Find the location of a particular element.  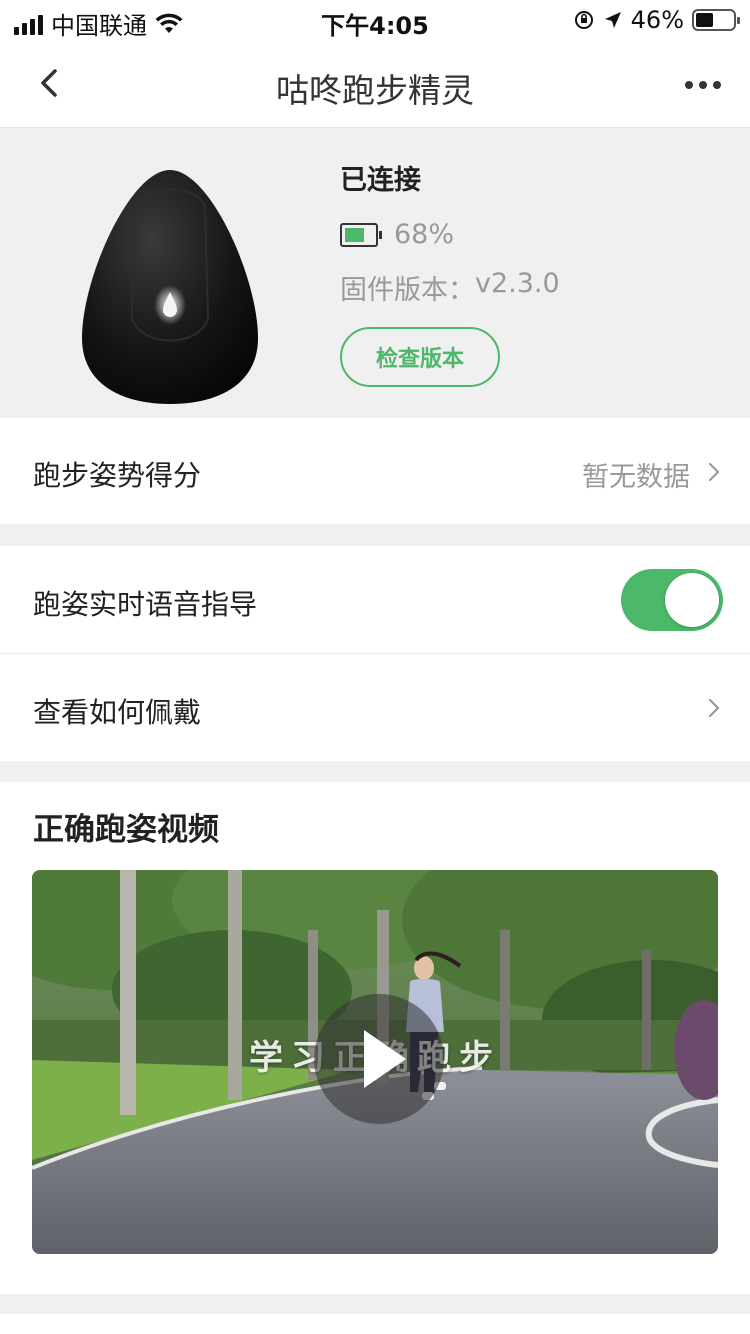

toggle-knob is located at coordinates (692, 600).